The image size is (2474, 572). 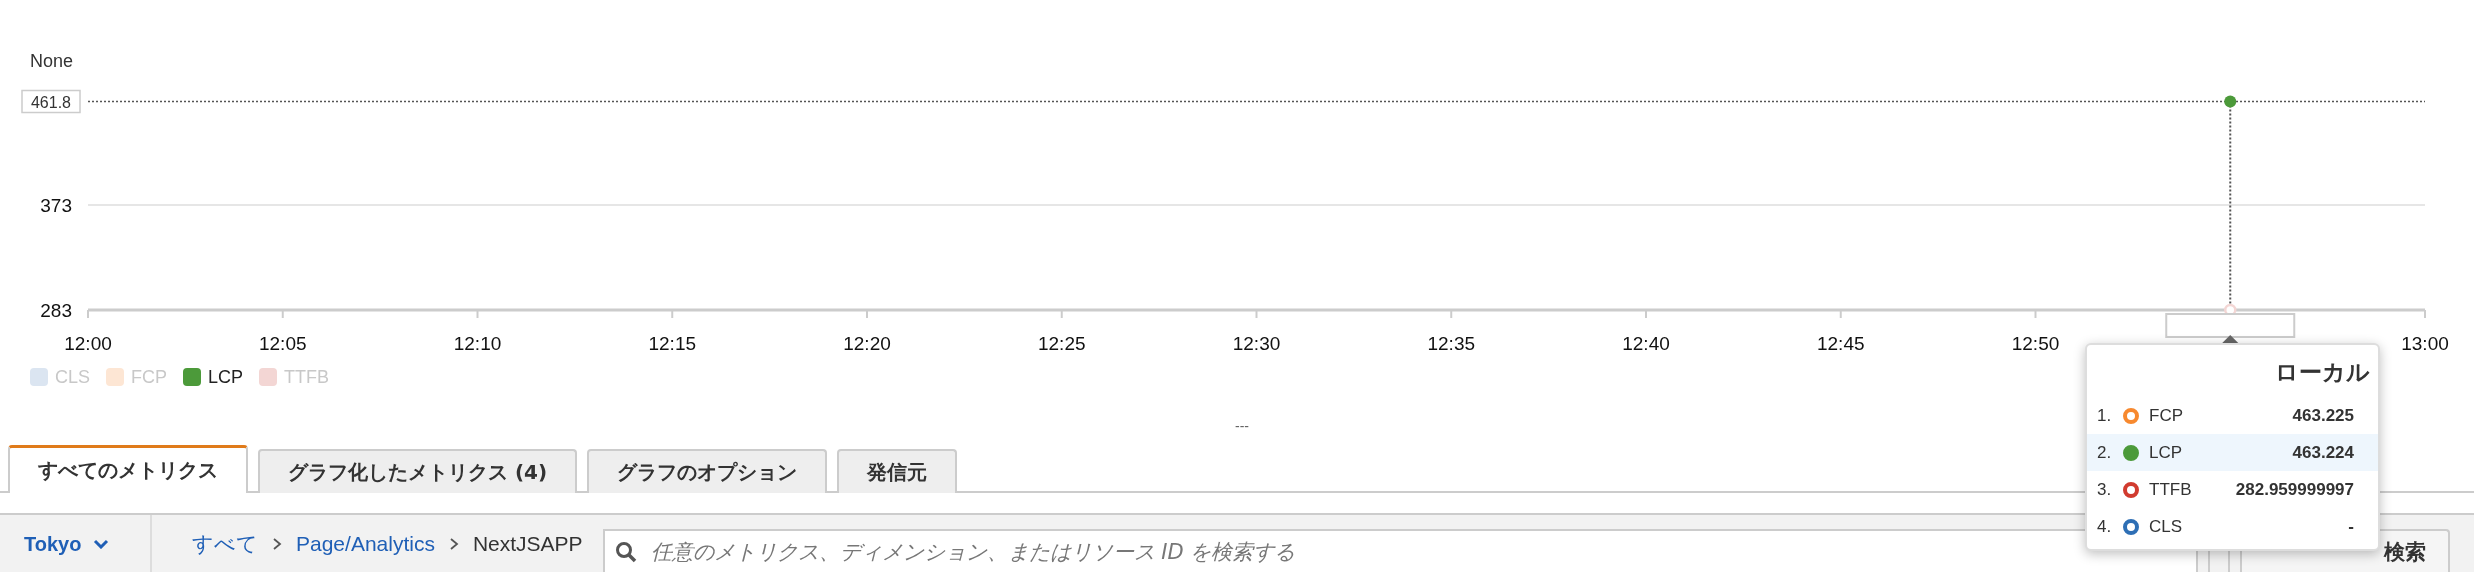 I want to click on breadcrumb-current: NextJSAPP, so click(x=527, y=544).